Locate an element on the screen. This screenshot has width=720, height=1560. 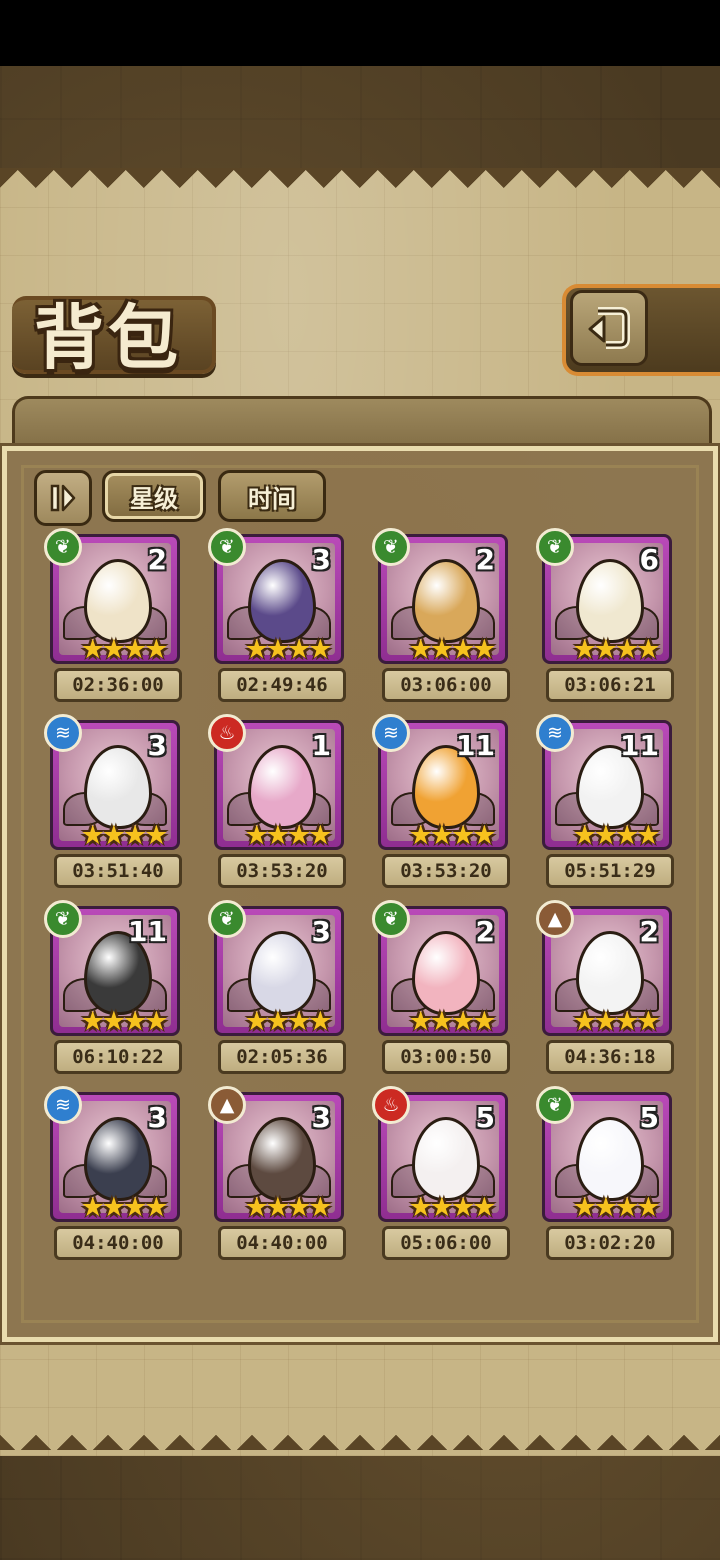
tab-sort-by-star: 星级 is located at coordinates (154, 496).